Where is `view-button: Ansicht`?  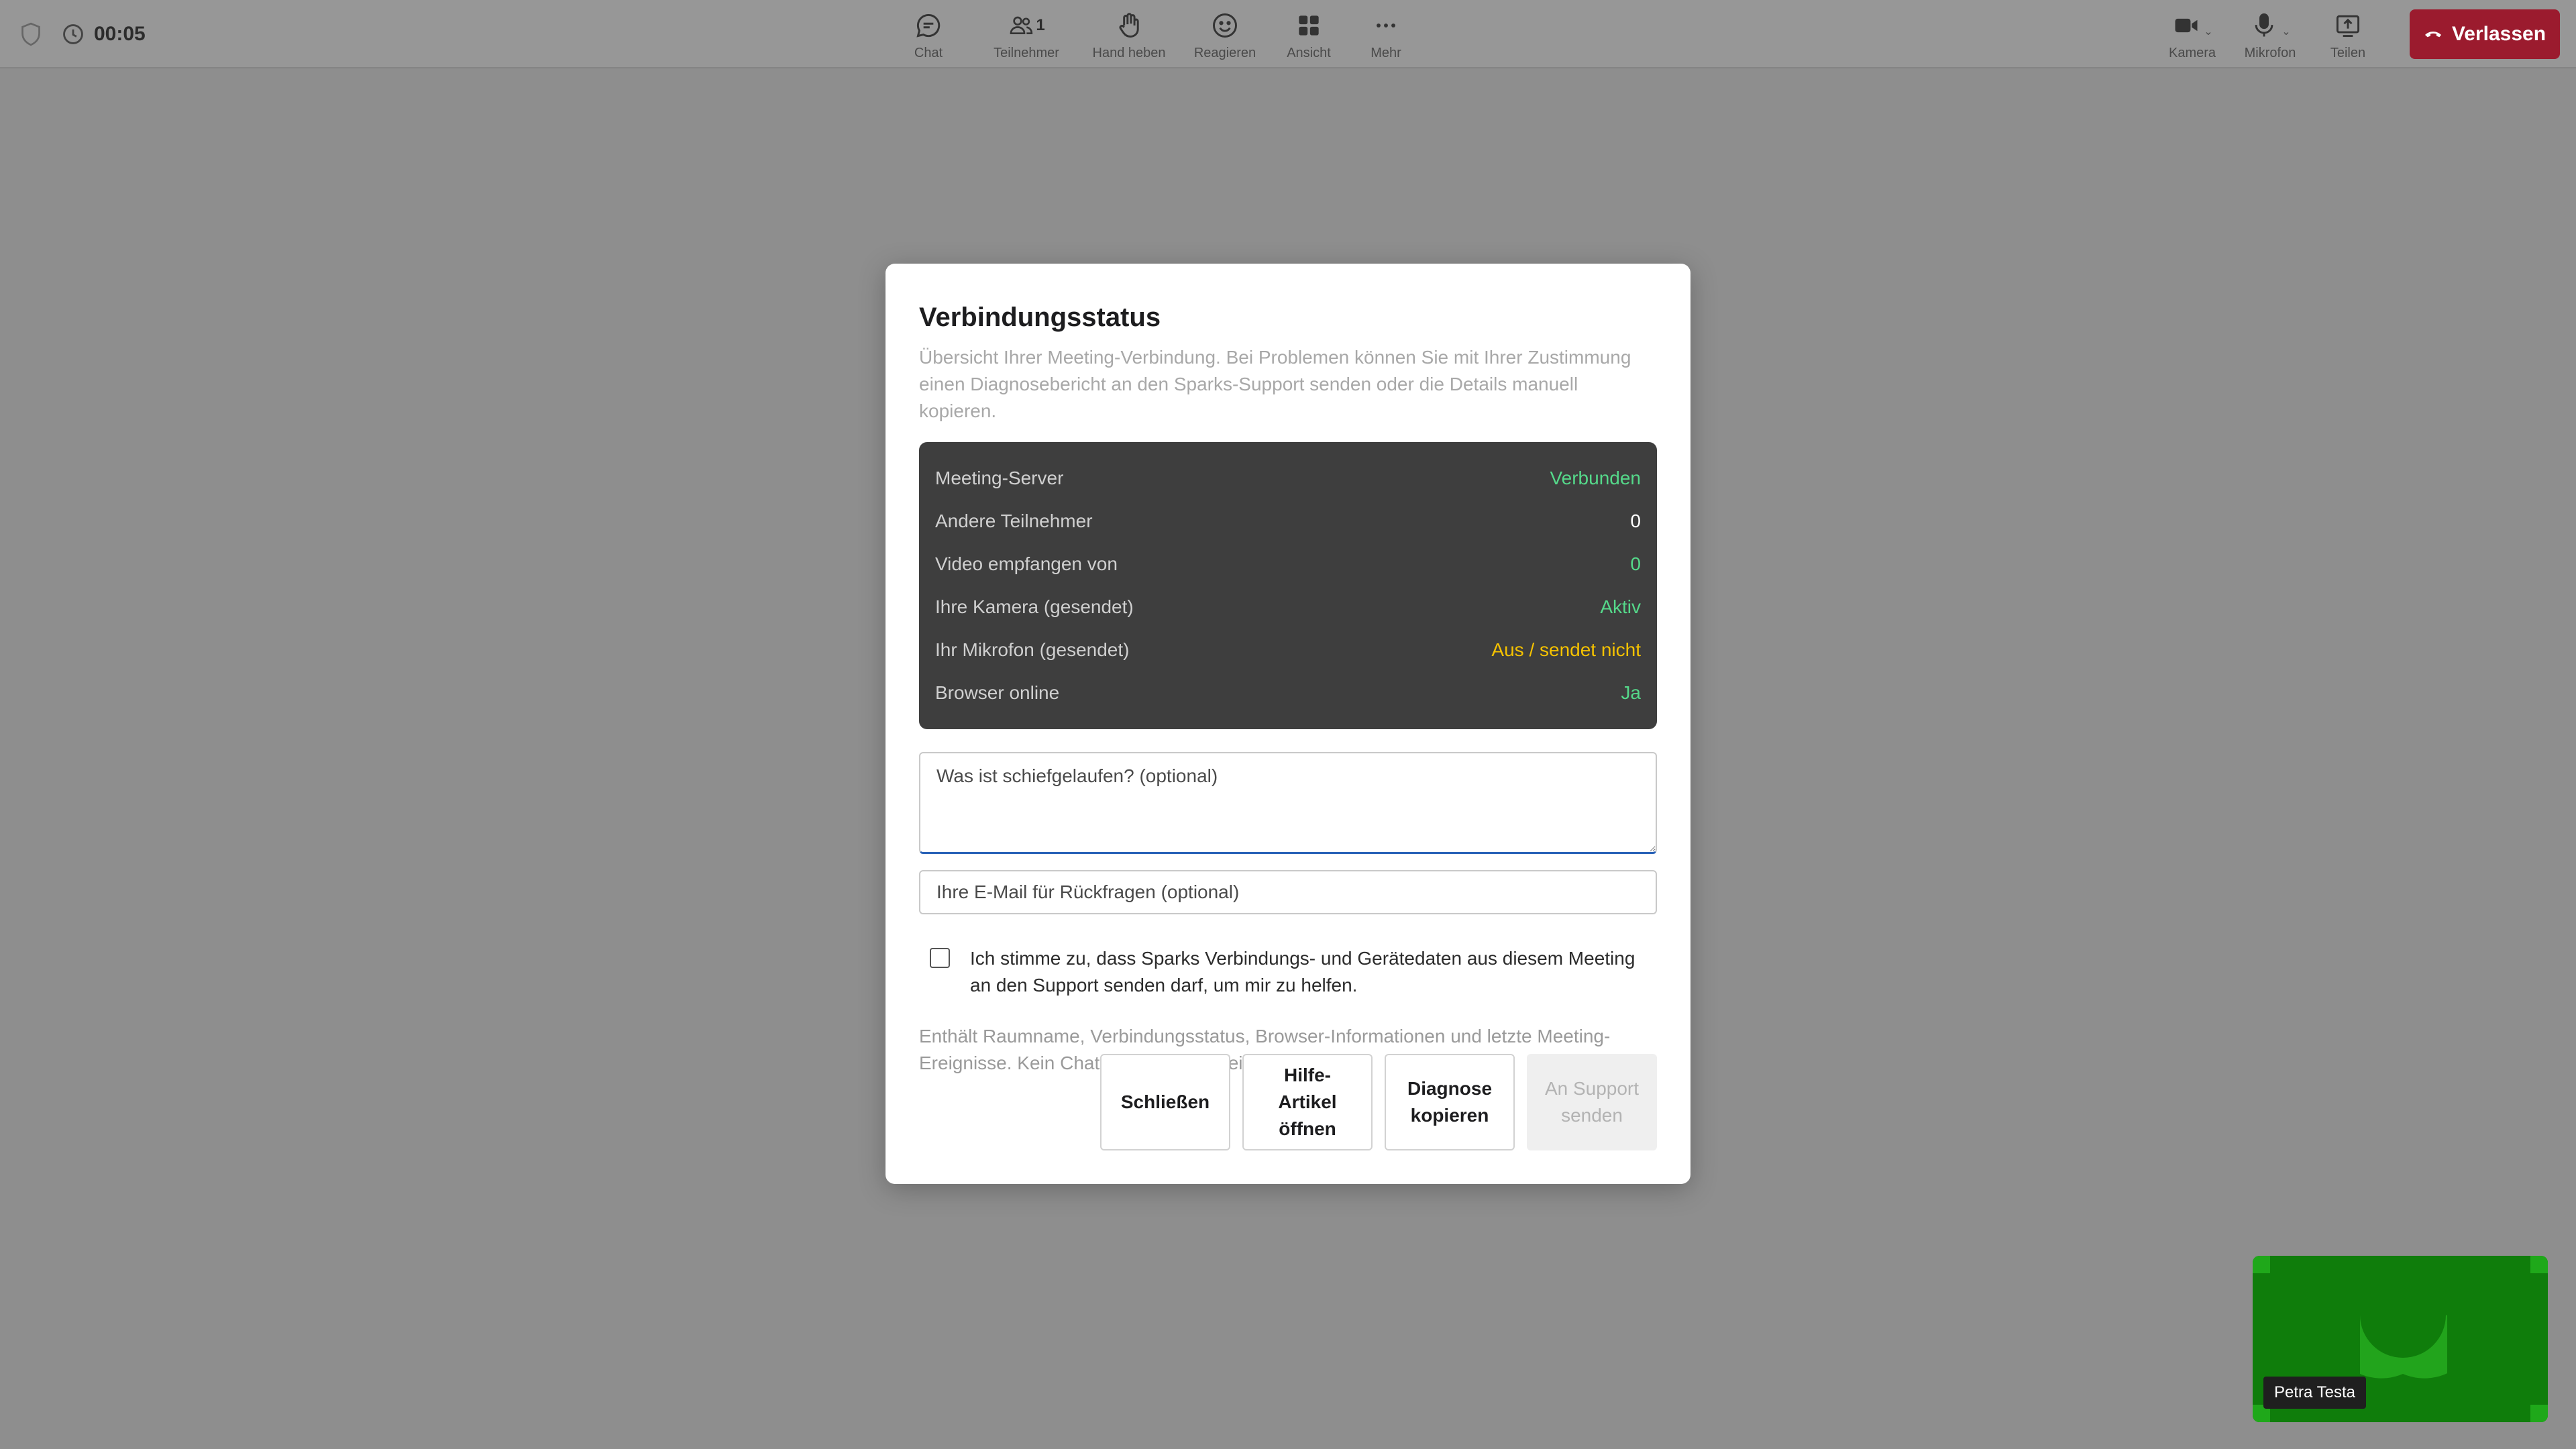
view-button: Ansicht is located at coordinates (1309, 34).